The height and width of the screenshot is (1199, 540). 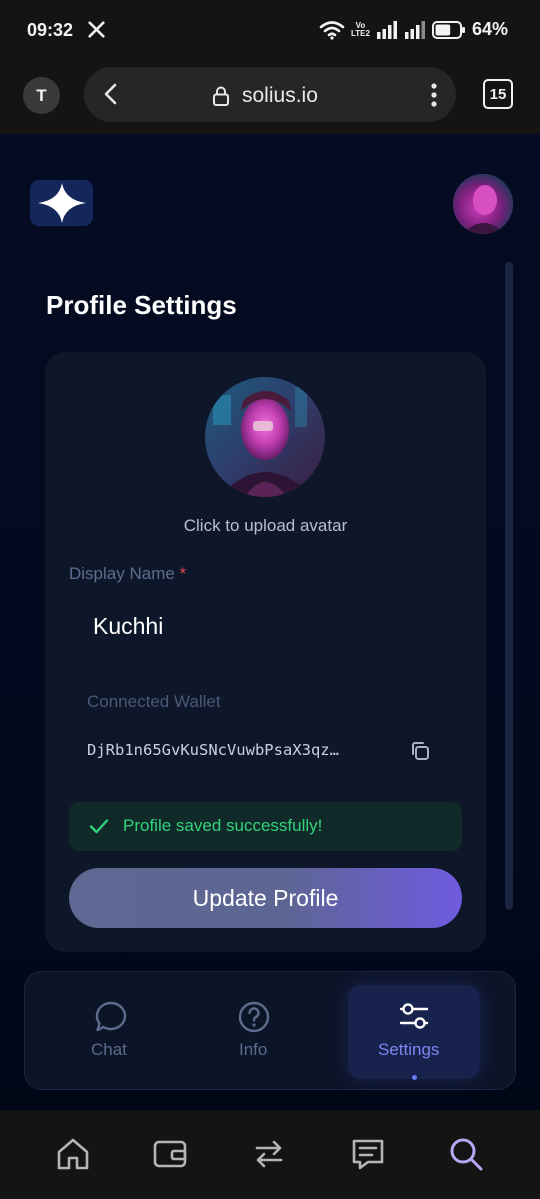 What do you see at coordinates (223, 825) in the screenshot?
I see `success-message: Profile saved successfully!` at bounding box center [223, 825].